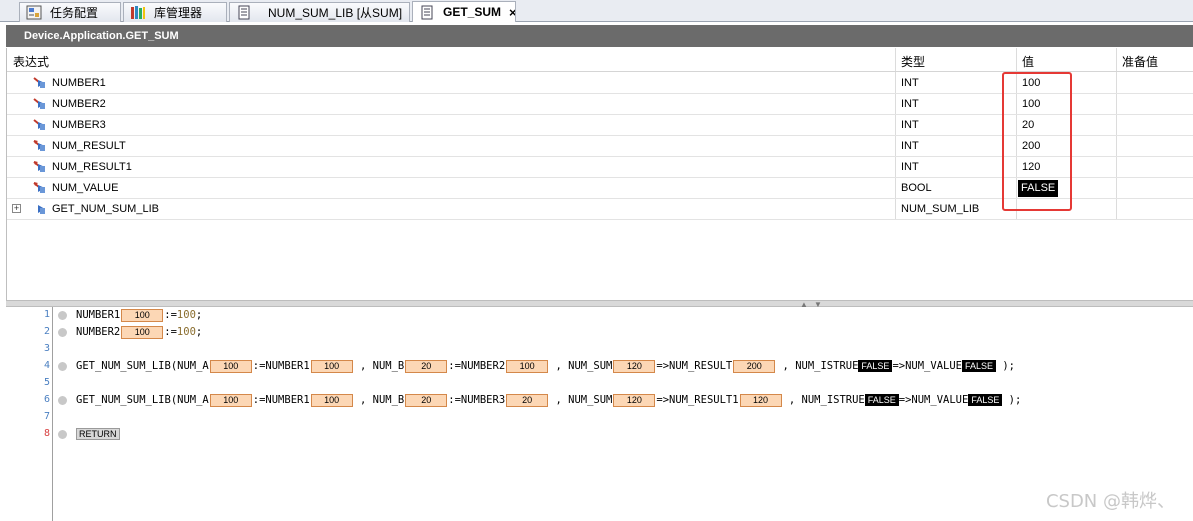 Image resolution: width=1193 pixels, height=521 pixels. What do you see at coordinates (85, 188) in the screenshot?
I see `expression-cell: NUM_VALUE` at bounding box center [85, 188].